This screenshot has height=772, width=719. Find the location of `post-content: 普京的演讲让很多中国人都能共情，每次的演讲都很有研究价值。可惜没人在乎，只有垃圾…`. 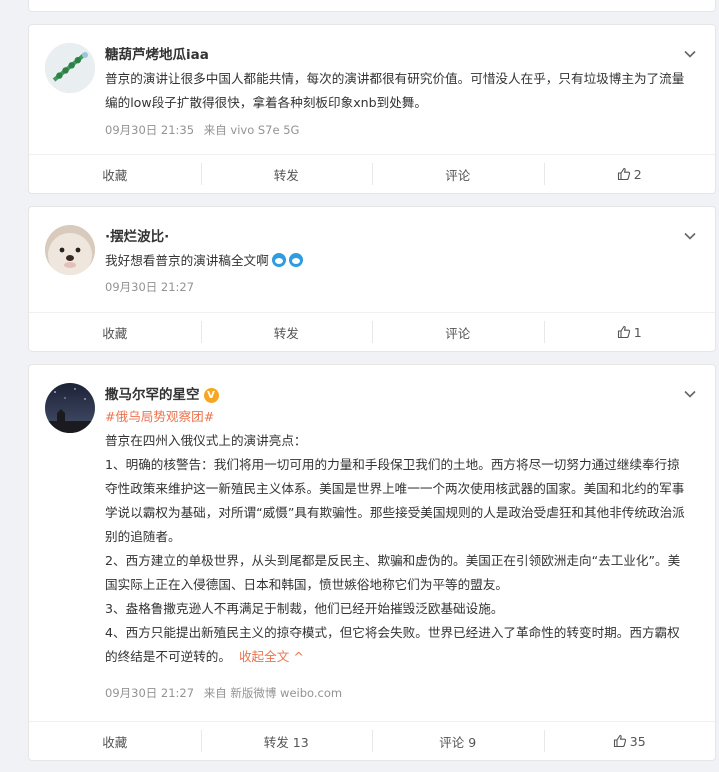

post-content: 普京的演讲让很多中国人都能共情，每次的演讲都很有研究价值。可惜没人在乎，只有垃圾… is located at coordinates (398, 91).